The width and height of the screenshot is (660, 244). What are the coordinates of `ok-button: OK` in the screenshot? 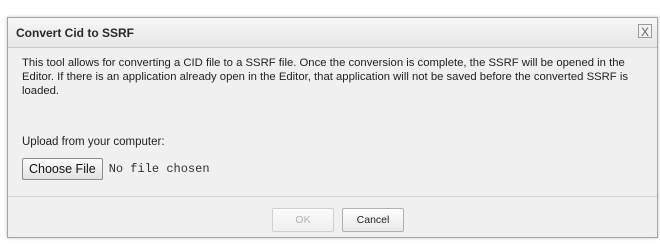 It's located at (303, 220).